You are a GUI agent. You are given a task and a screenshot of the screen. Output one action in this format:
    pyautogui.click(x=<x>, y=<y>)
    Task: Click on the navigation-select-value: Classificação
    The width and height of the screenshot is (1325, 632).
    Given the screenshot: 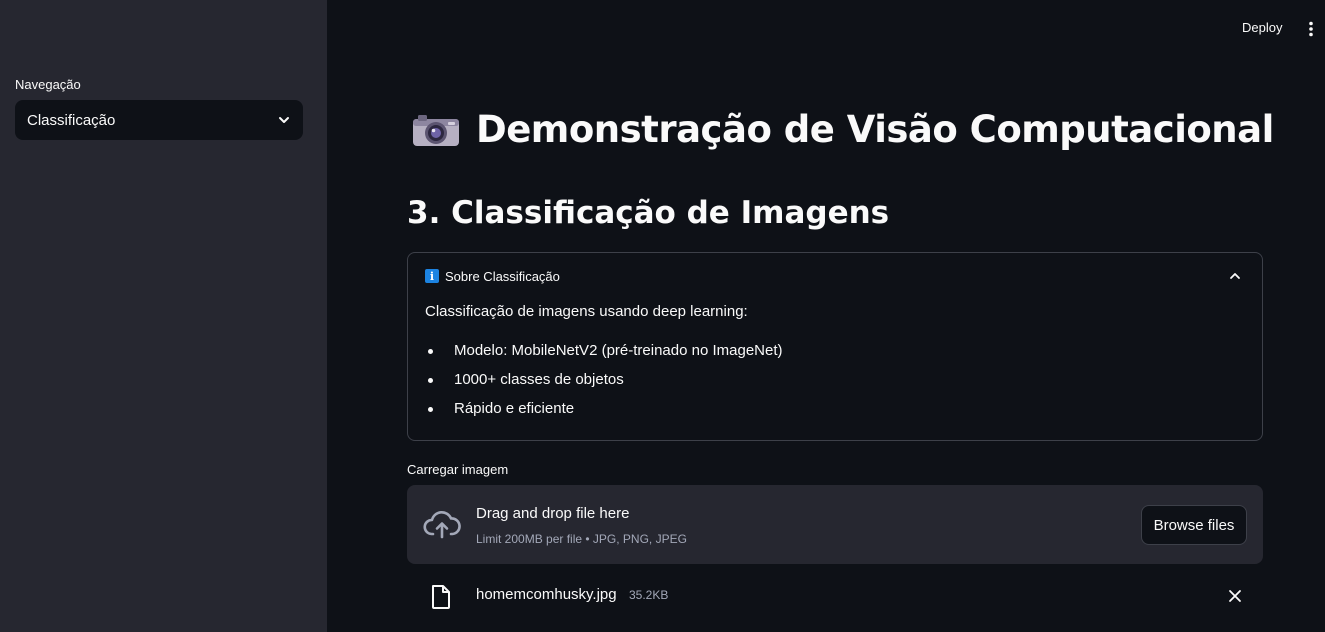 What is the action you would take?
    pyautogui.click(x=71, y=120)
    